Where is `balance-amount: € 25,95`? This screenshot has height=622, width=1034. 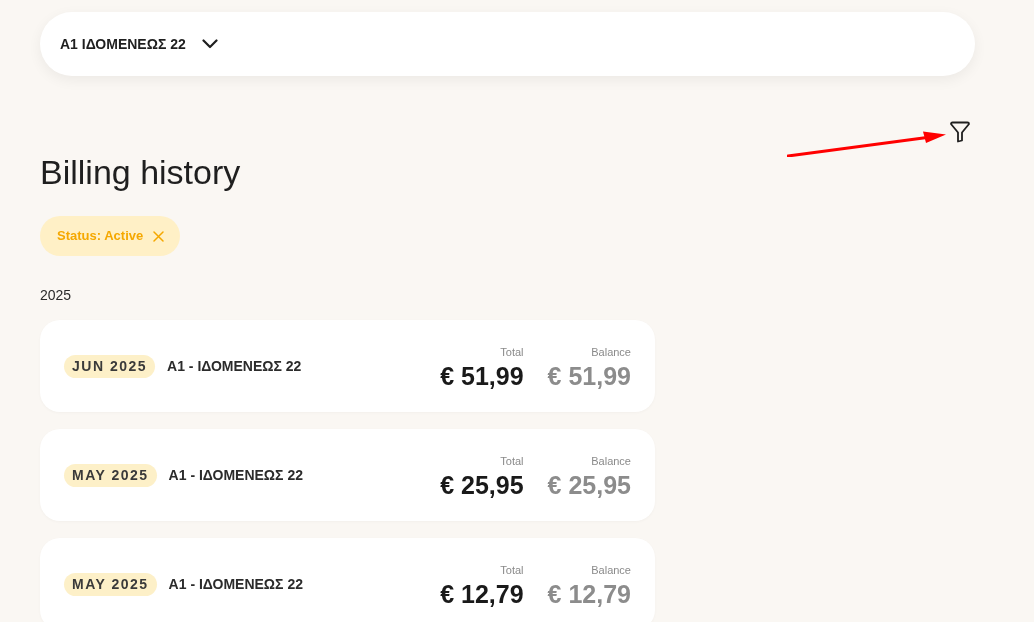
balance-amount: € 25,95 is located at coordinates (589, 484).